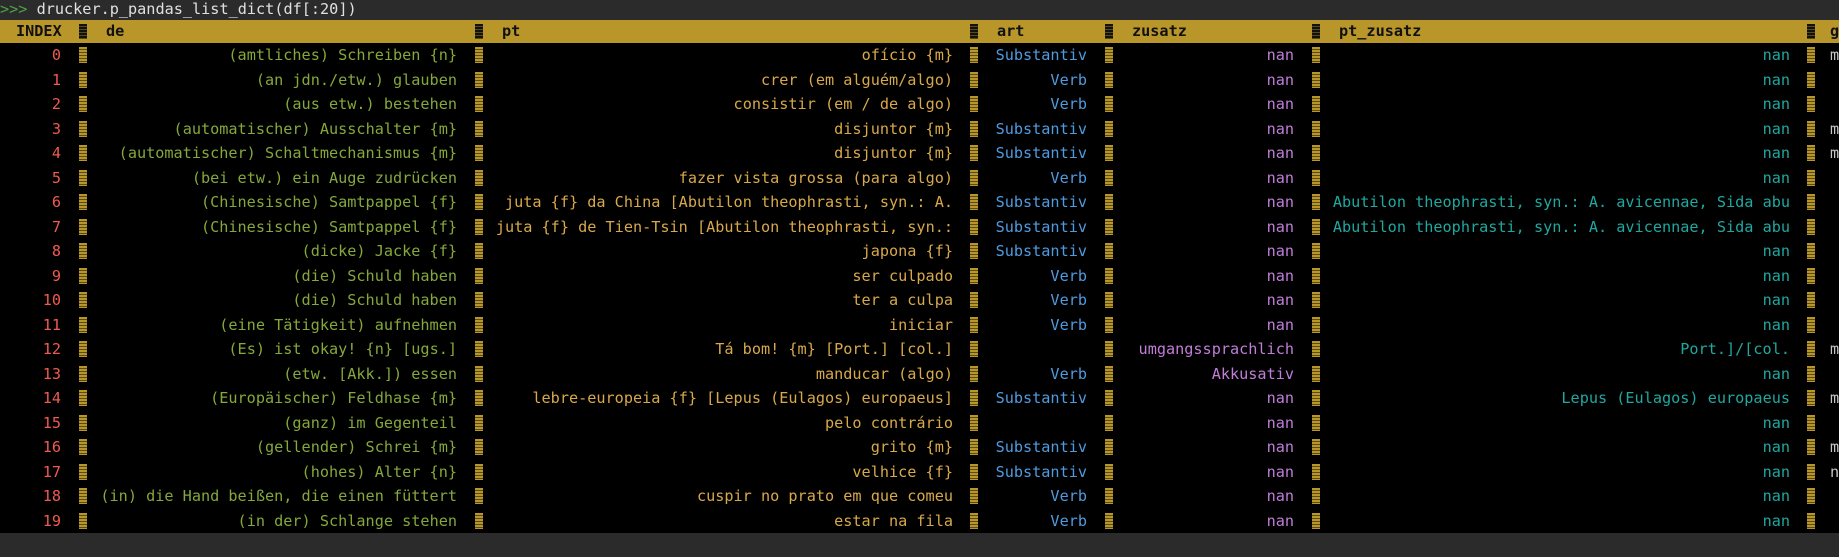  What do you see at coordinates (1252, 373) in the screenshot?
I see `cell-zusatz: Akkusativ` at bounding box center [1252, 373].